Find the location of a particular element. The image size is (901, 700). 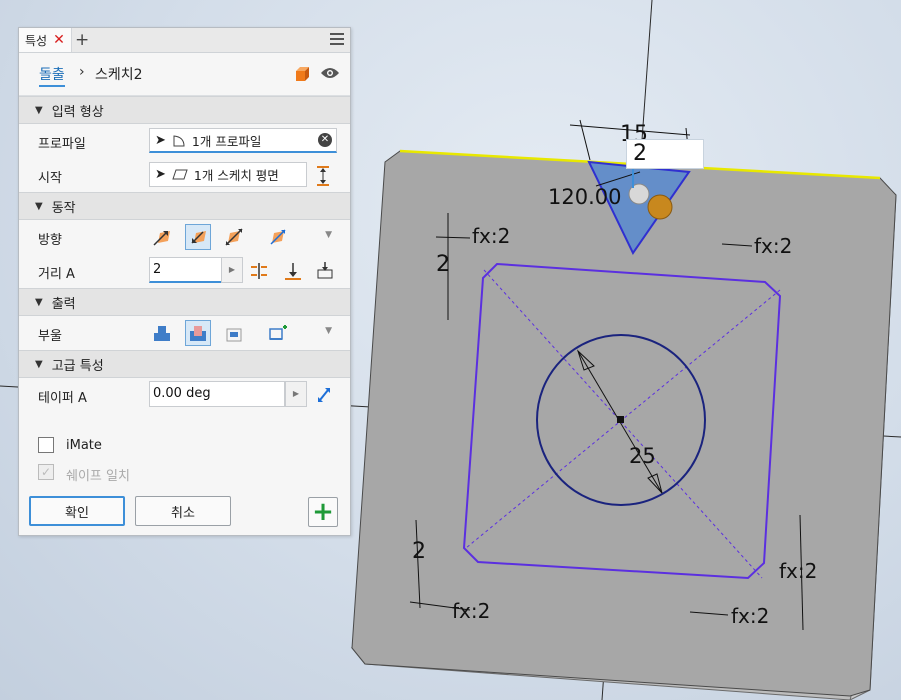

offset-icon is located at coordinates (323, 176).